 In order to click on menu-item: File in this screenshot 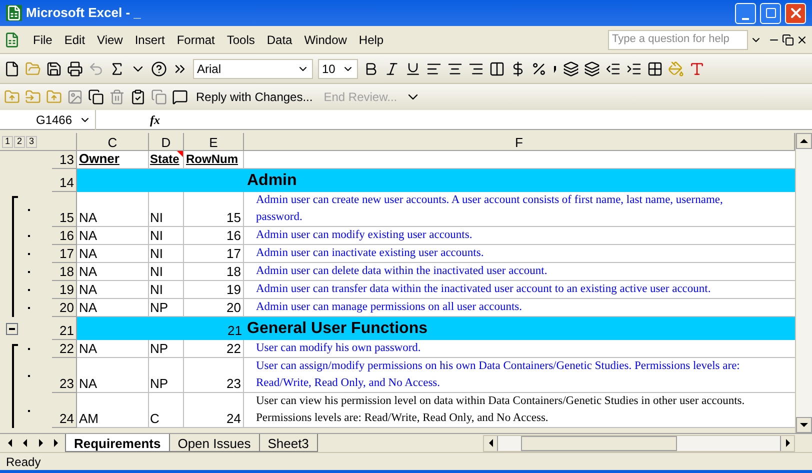, I will do `click(43, 39)`.